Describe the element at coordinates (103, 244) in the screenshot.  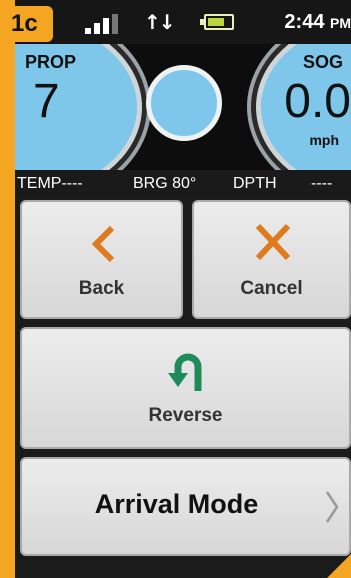
I see `chevron-left-icon` at that location.